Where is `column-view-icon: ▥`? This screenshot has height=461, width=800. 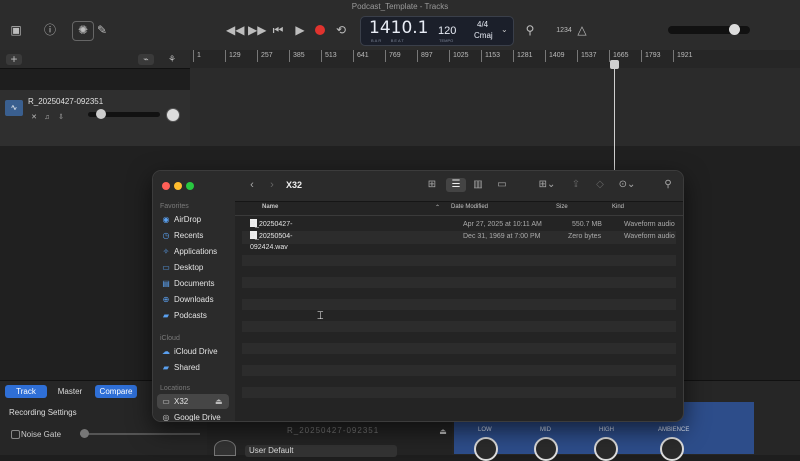
column-view-icon: ▥ is located at coordinates (478, 184).